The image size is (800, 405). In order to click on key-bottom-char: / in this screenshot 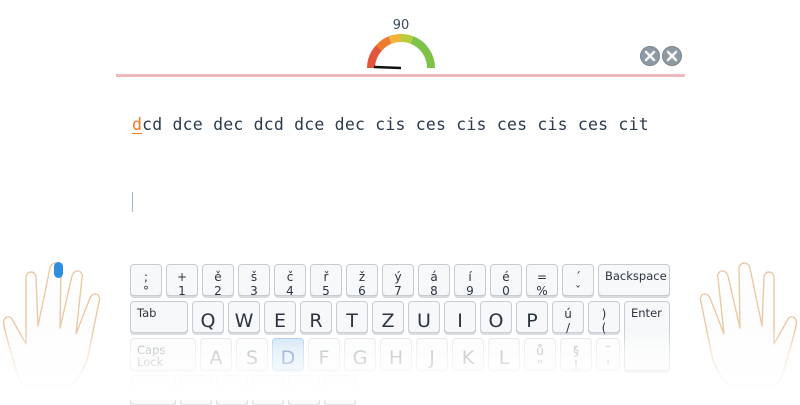, I will do `click(568, 328)`.